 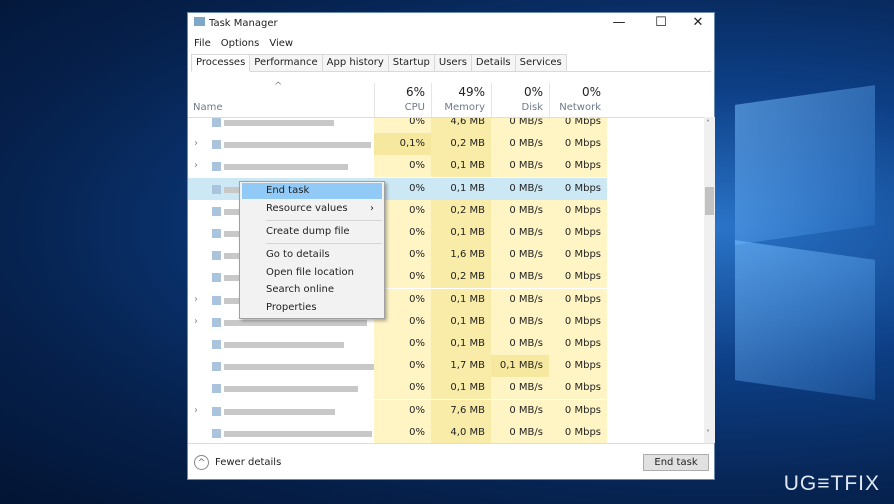 What do you see at coordinates (312, 273) in the screenshot?
I see `menu-item-open-file-location: Open file location` at bounding box center [312, 273].